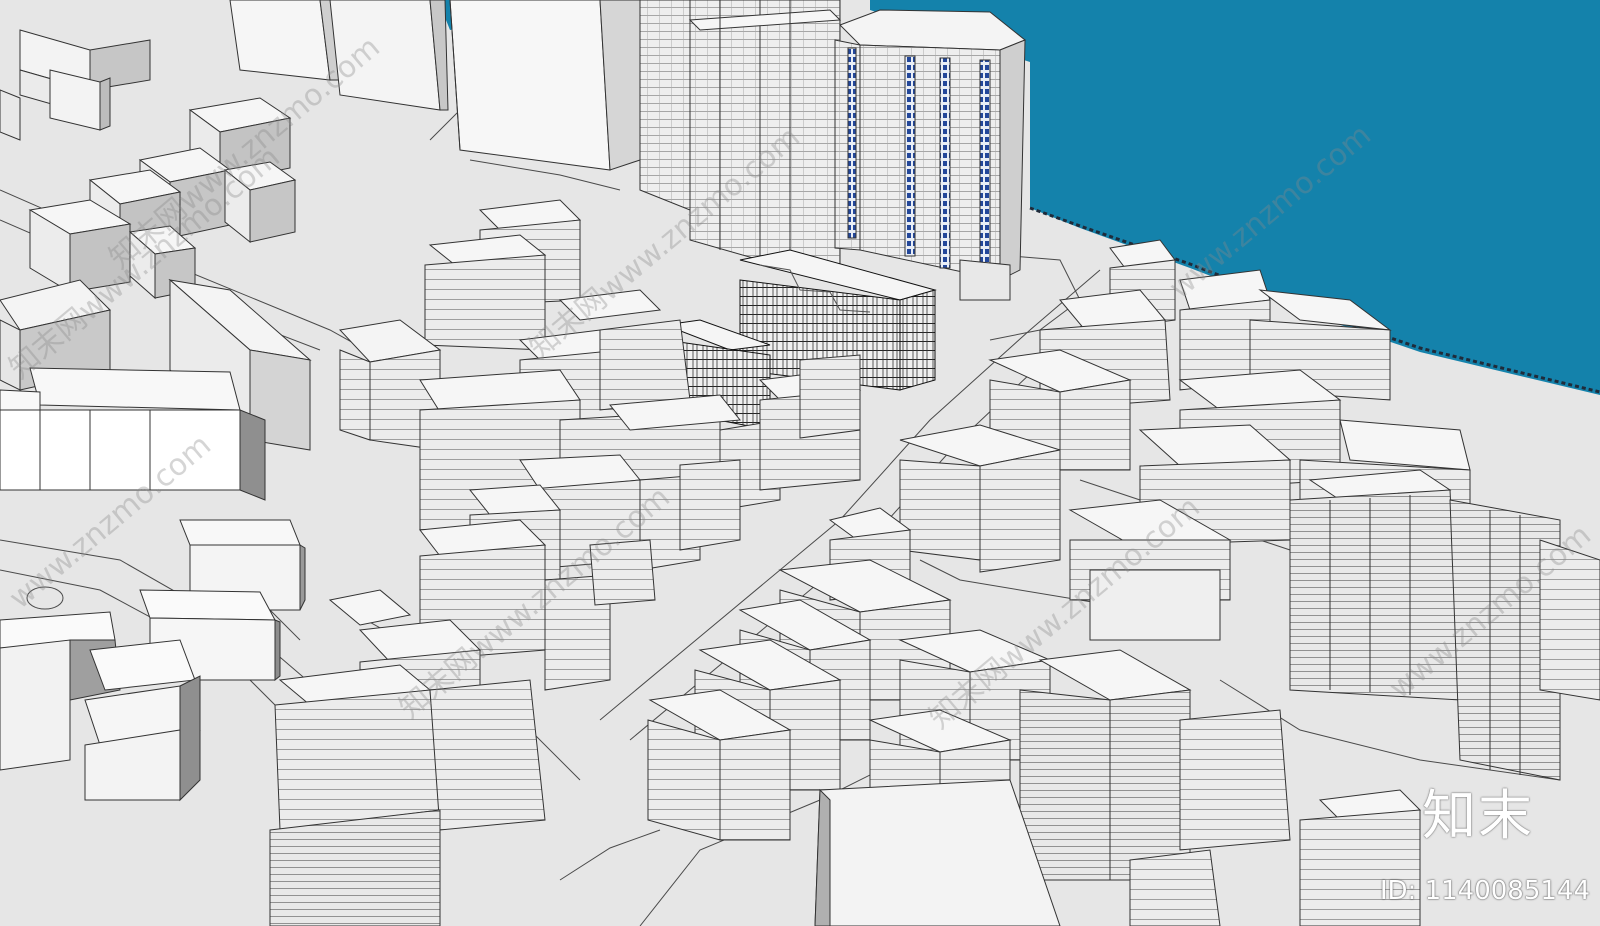 The height and width of the screenshot is (926, 1600). I want to click on brand-logo: 知末, so click(1478, 815).